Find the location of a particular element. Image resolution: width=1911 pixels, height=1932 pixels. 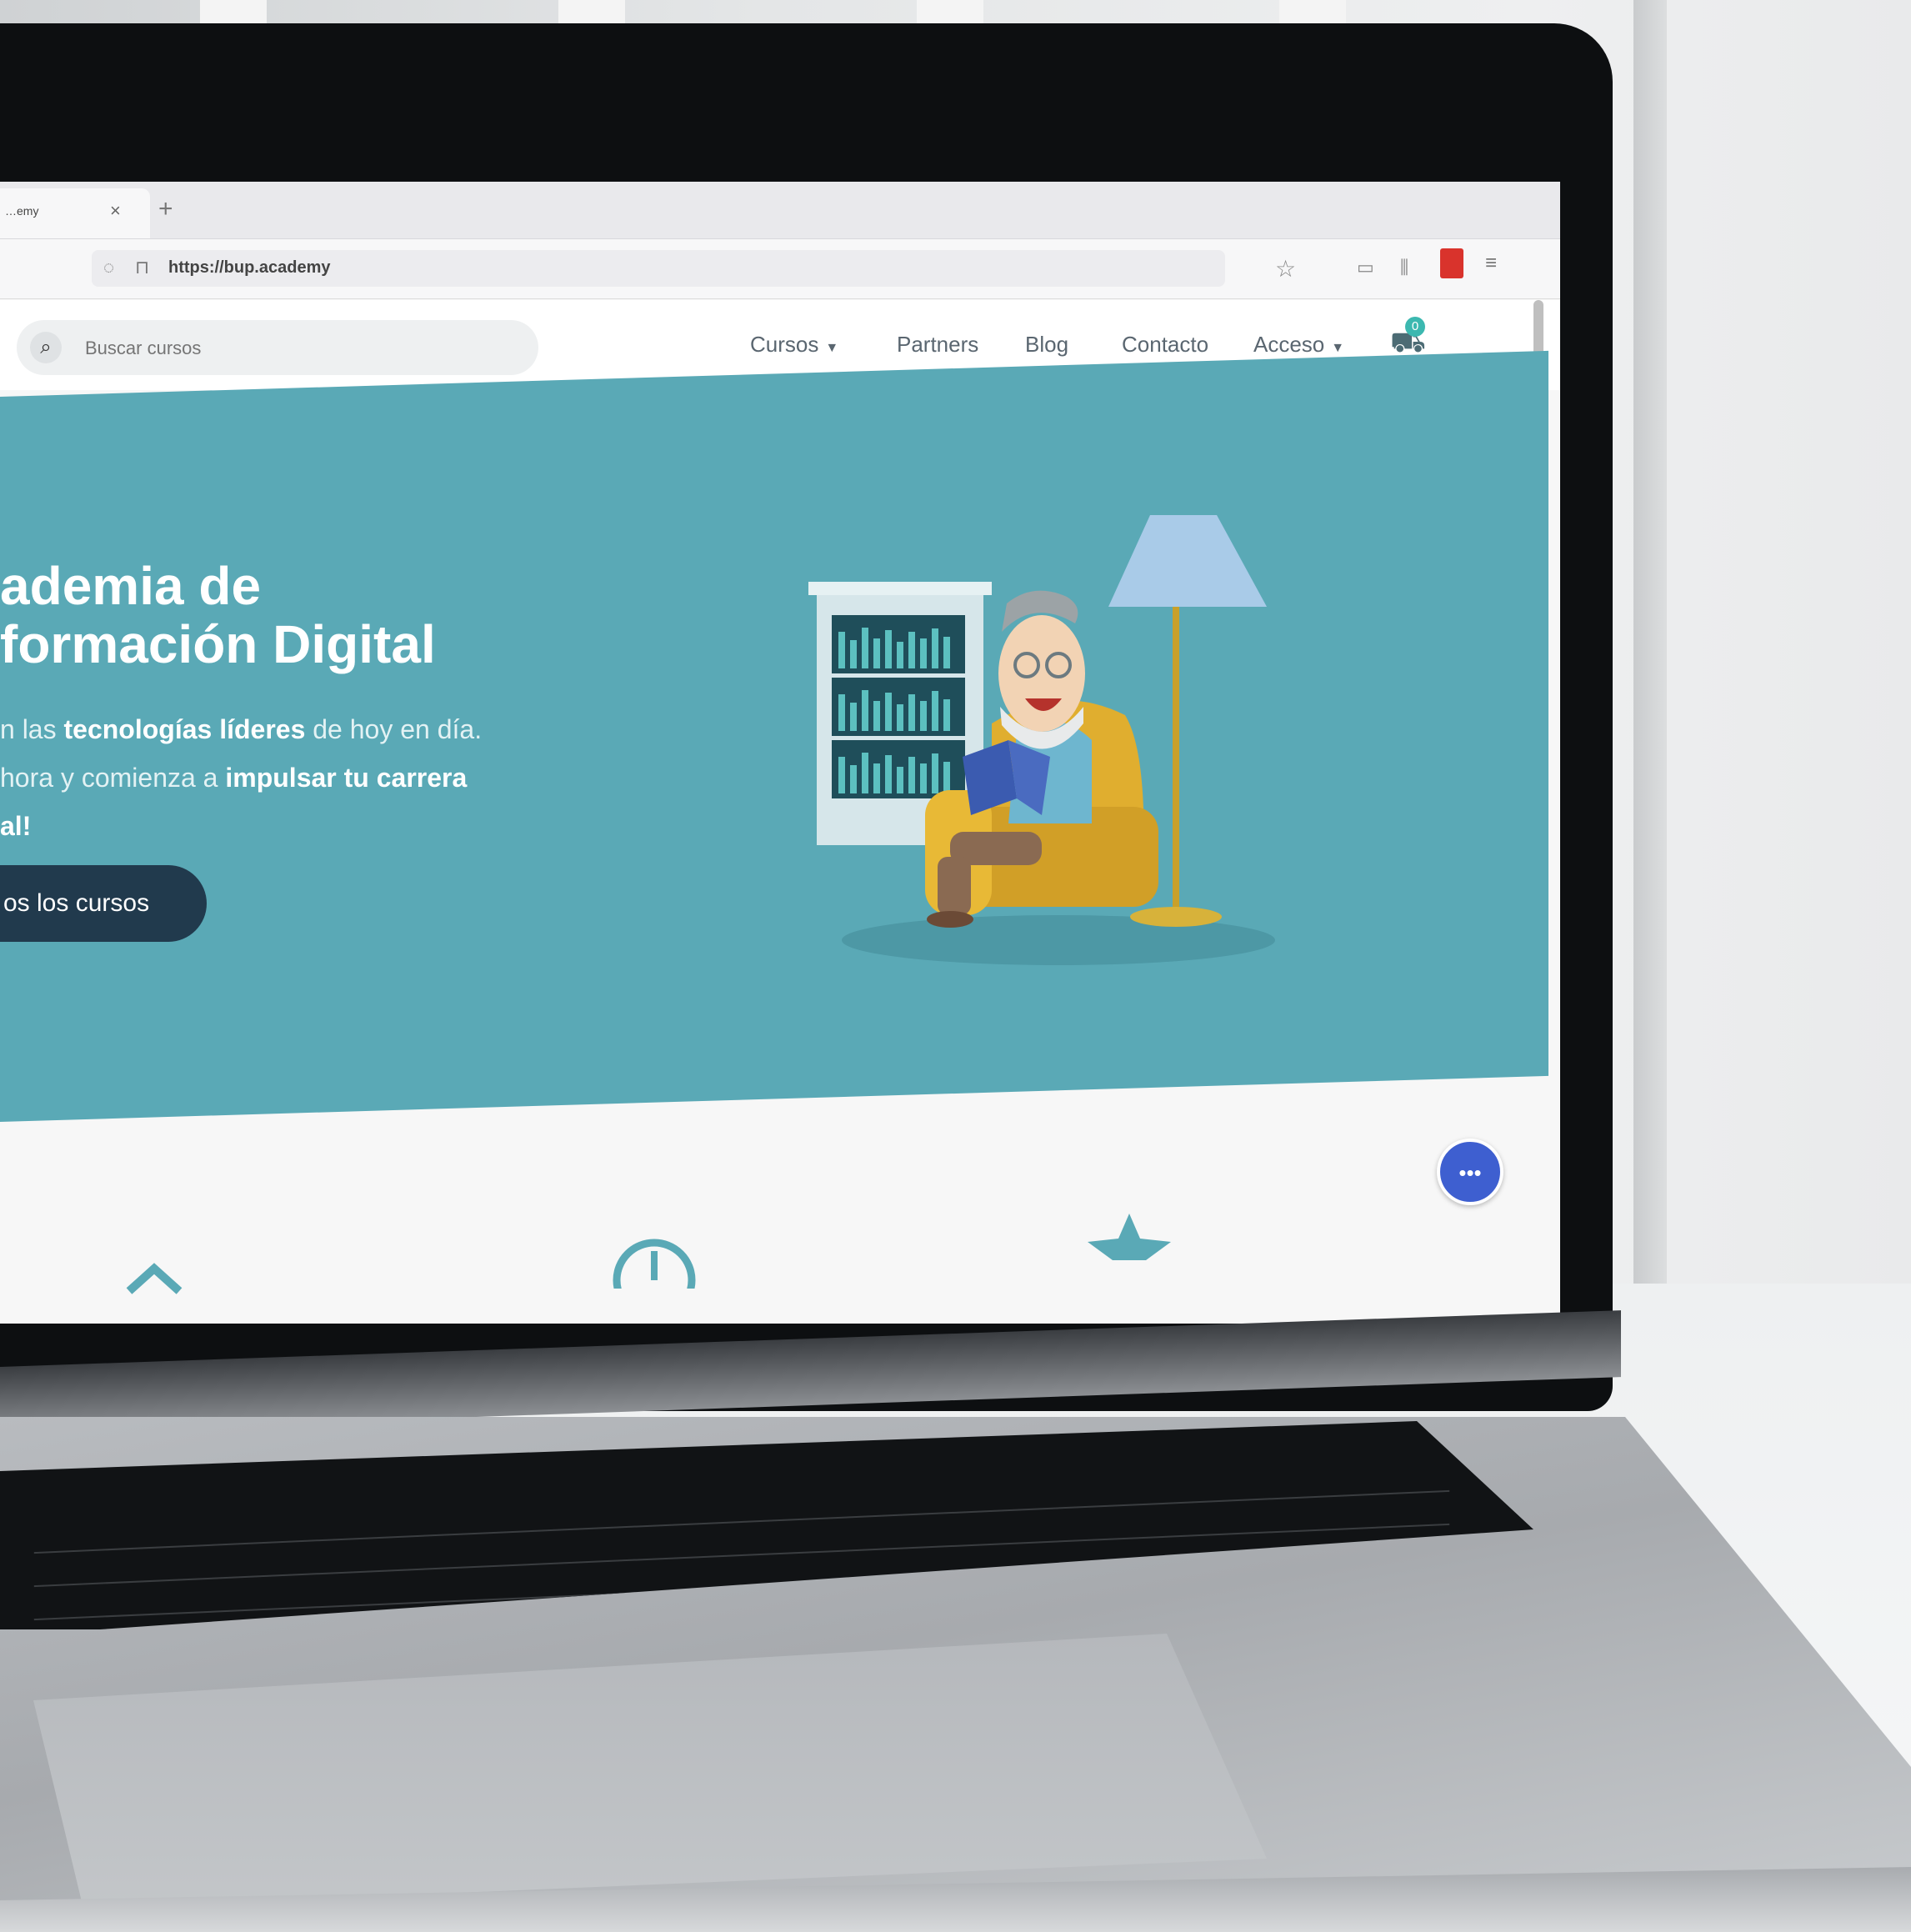

hero-title-line: formación Digital is located at coordinates (218, 644).